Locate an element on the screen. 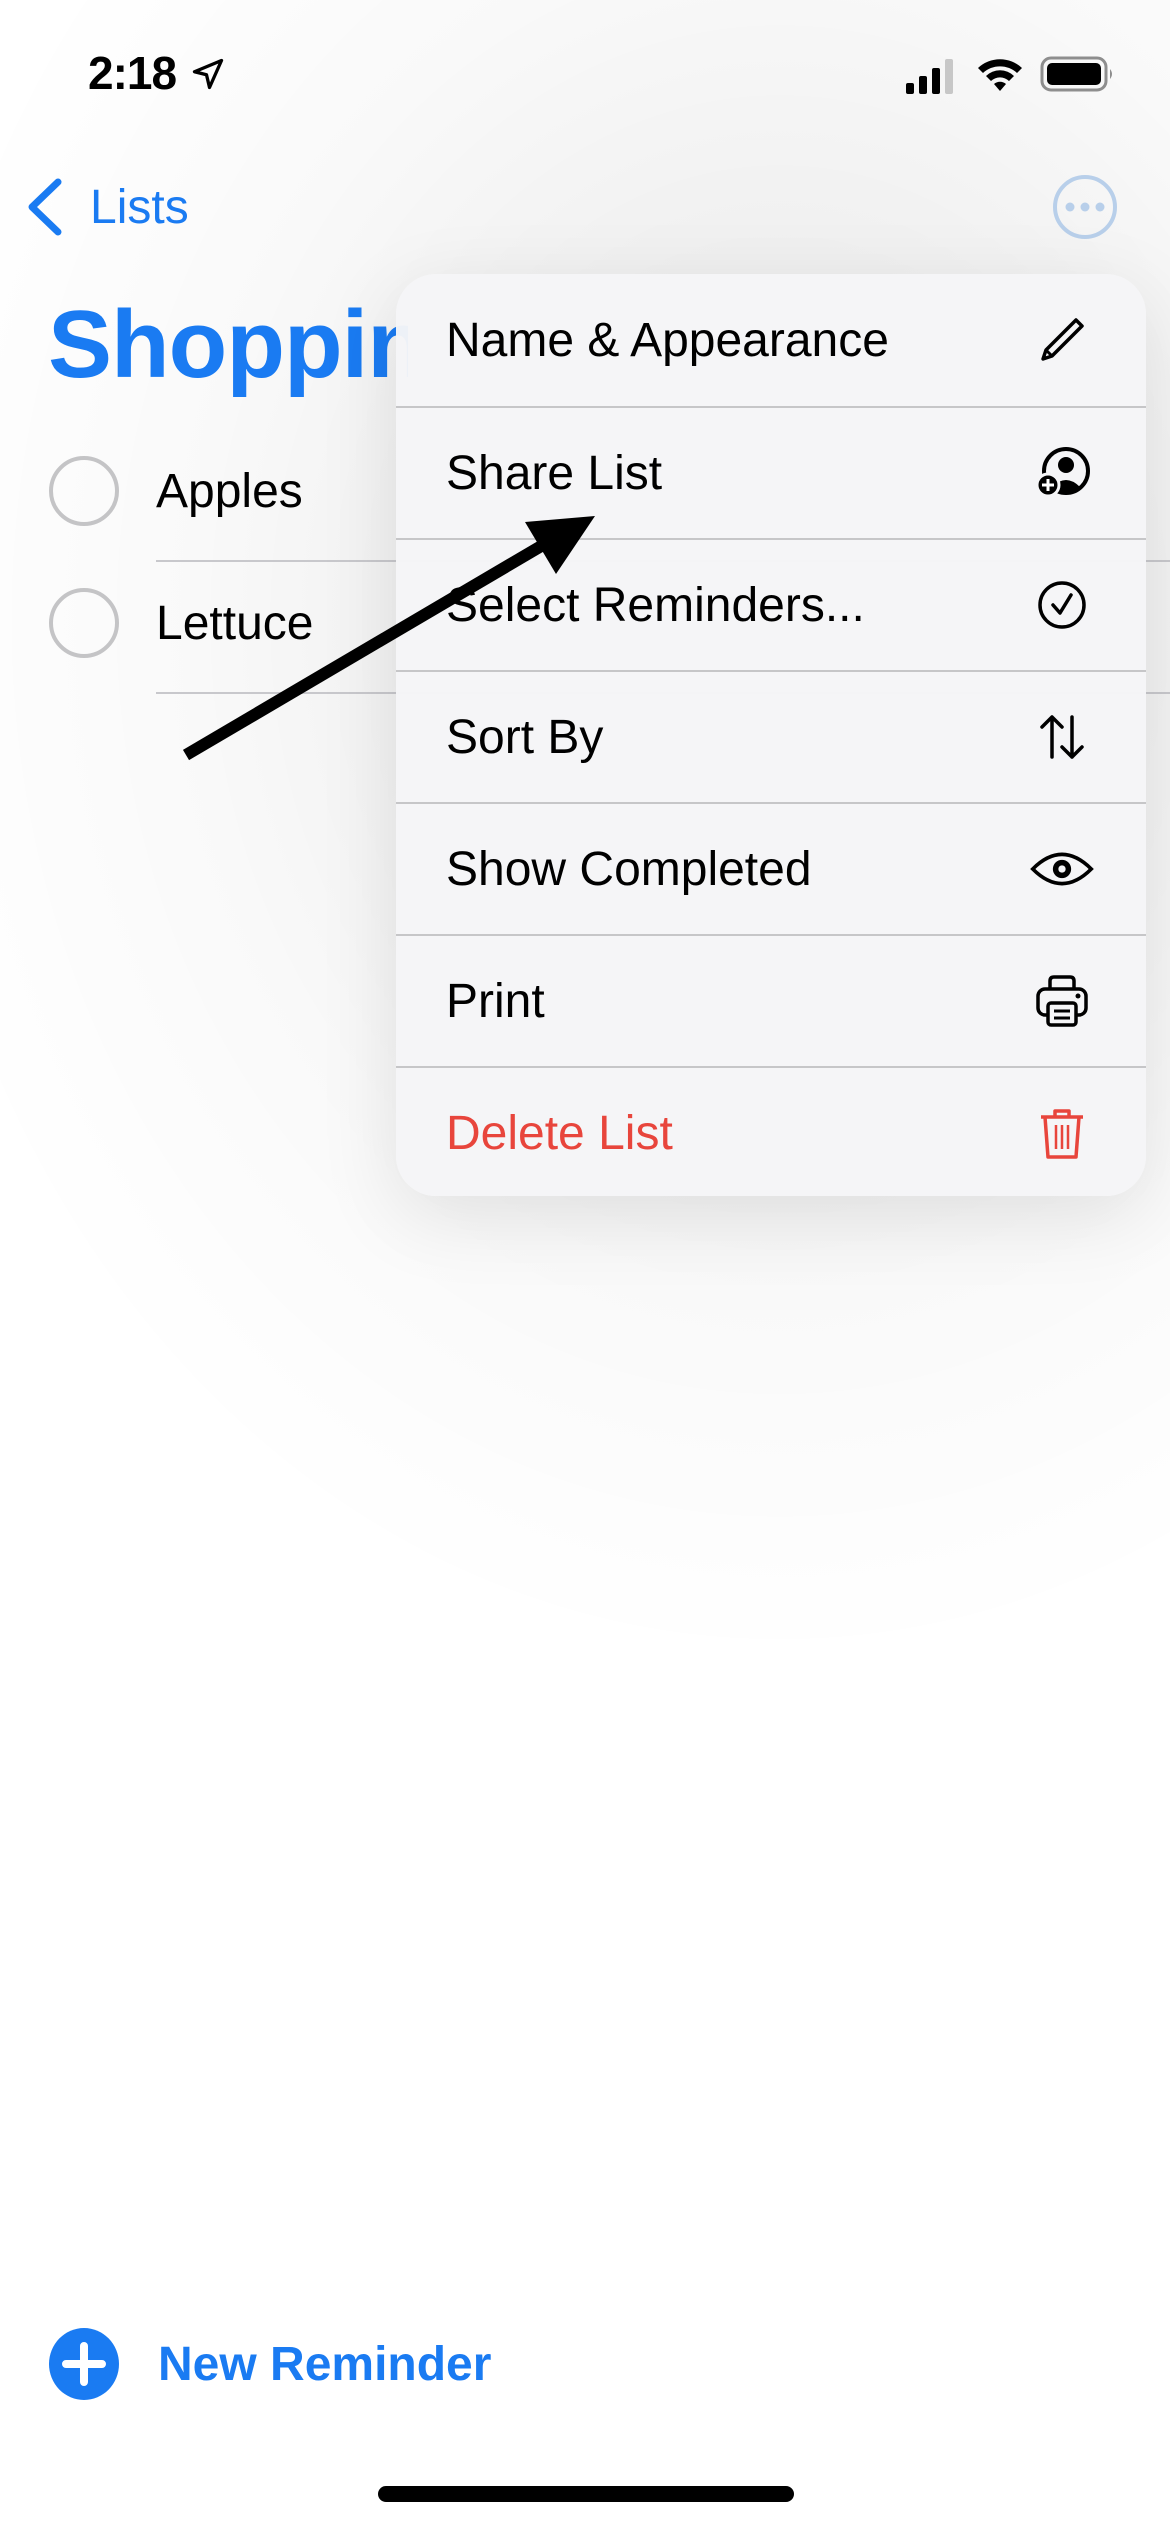 The image size is (1170, 2532). back-button: Lists is located at coordinates (106, 207).